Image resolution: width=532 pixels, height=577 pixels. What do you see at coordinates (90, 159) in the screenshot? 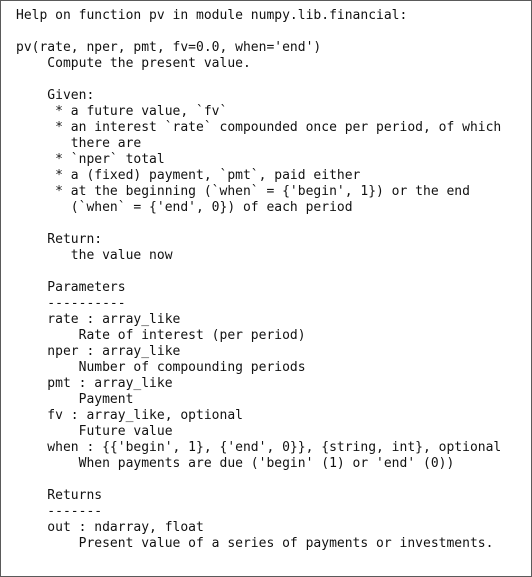
I see `help-line: * `nper` total` at bounding box center [90, 159].